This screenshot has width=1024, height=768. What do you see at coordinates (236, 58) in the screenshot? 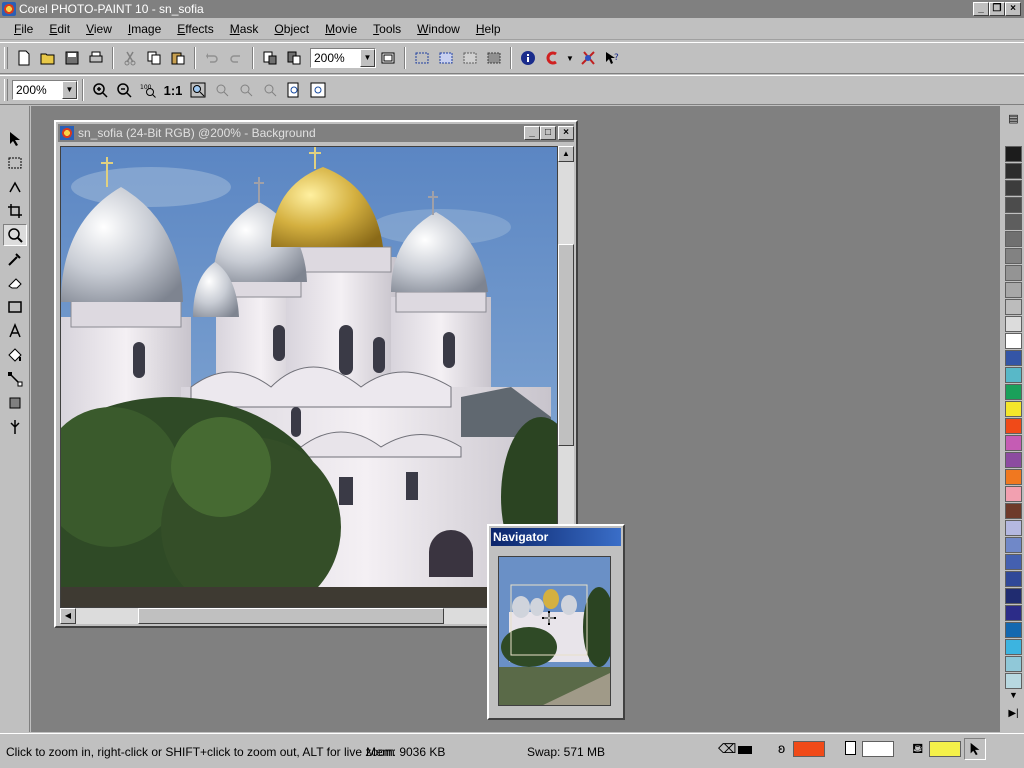
I see `redo-icon` at bounding box center [236, 58].